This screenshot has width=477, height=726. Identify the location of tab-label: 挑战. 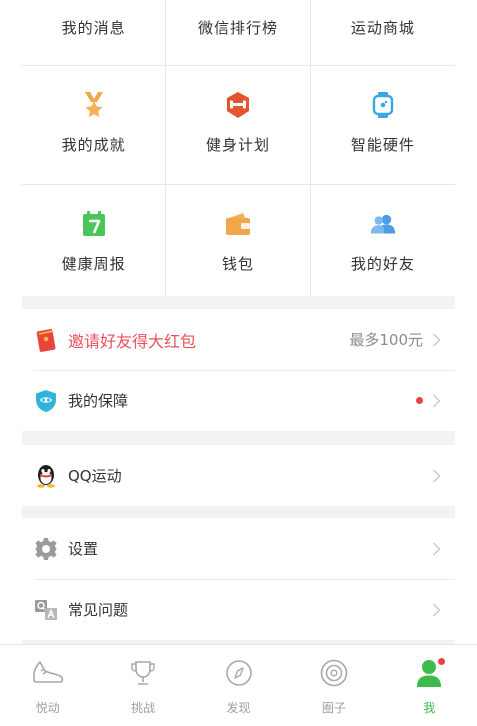
(143, 708).